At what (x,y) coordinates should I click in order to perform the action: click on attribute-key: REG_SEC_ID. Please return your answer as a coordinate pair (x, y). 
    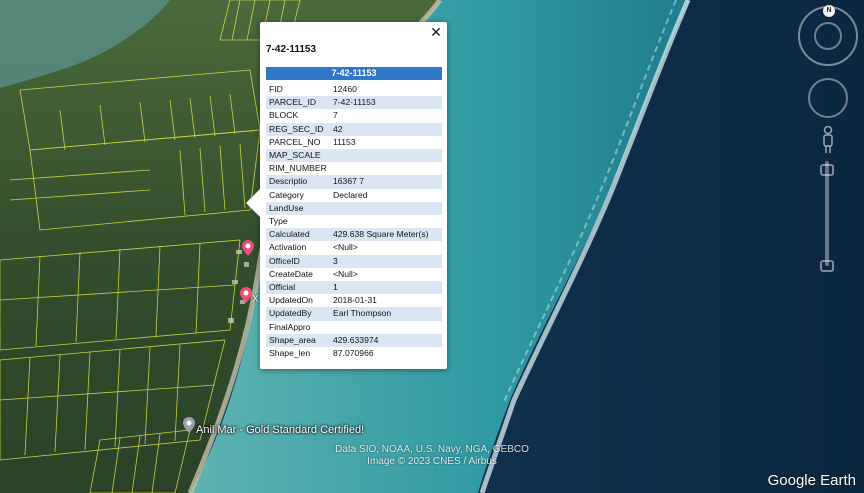
    Looking at the image, I should click on (296, 128).